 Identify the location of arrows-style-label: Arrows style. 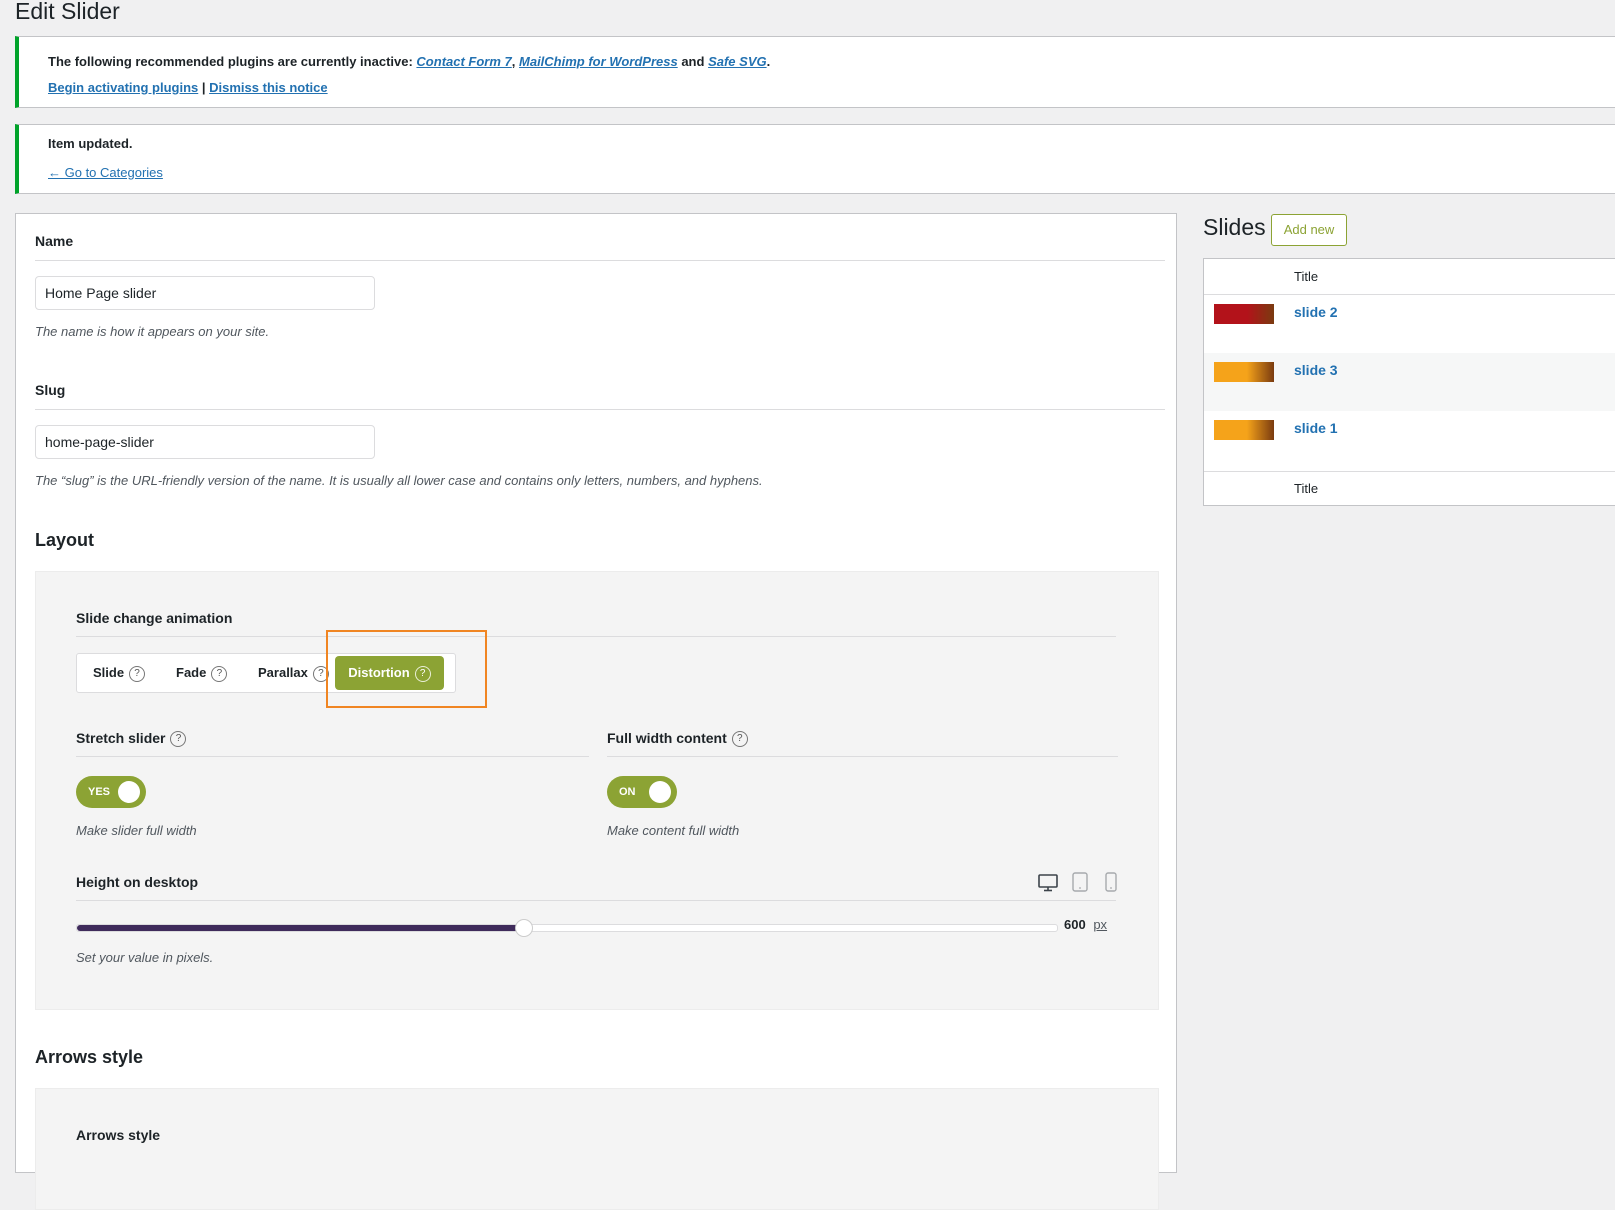
(118, 1135).